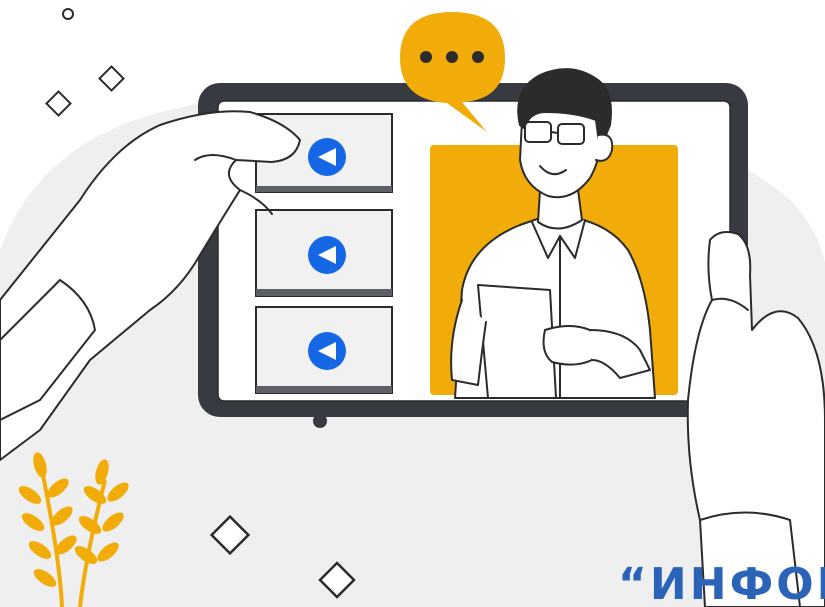 This screenshot has height=607, width=825. What do you see at coordinates (721, 583) in the screenshot?
I see `caption-text: “ИНФОР` at bounding box center [721, 583].